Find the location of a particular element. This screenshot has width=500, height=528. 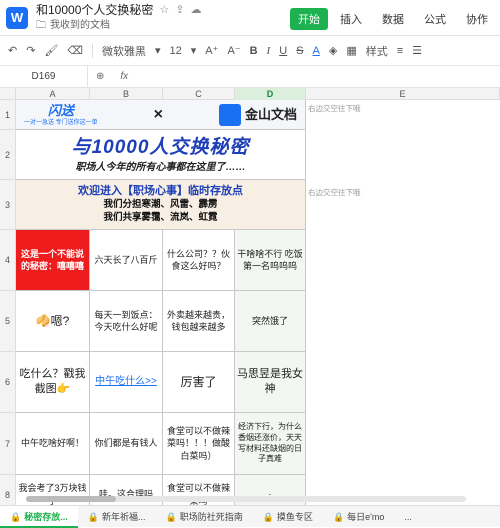

align-left-icon: ≡ is located at coordinates (400, 51).